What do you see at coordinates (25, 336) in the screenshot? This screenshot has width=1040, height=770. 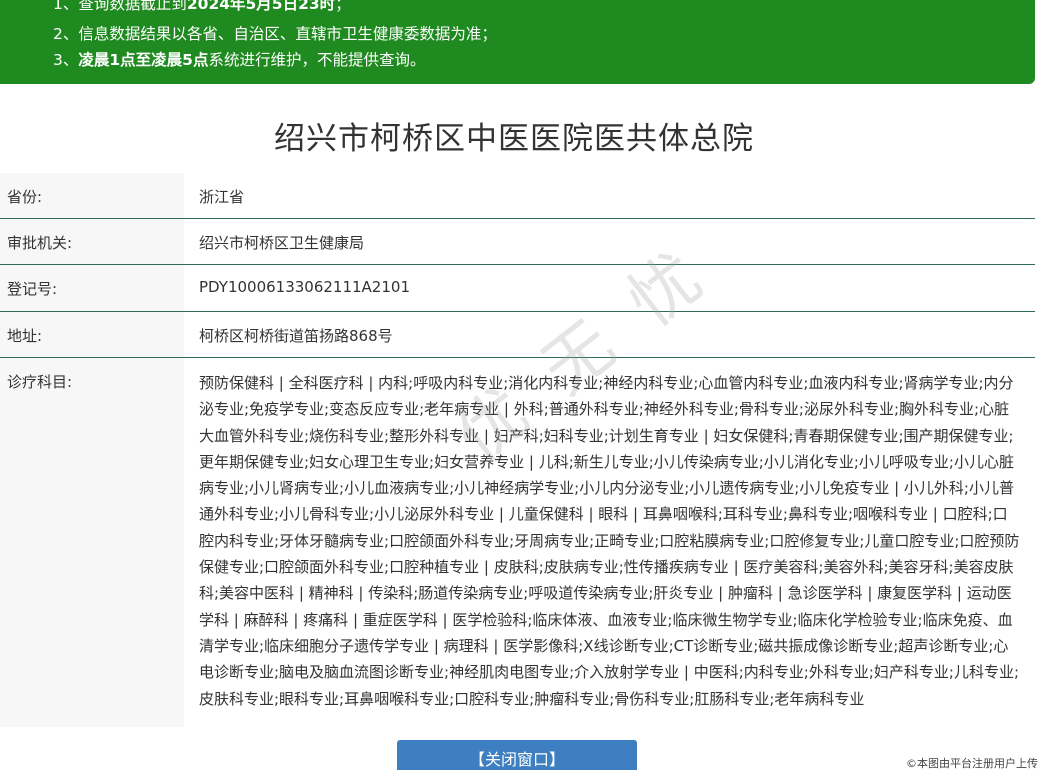 I see `address-label: 地址:` at bounding box center [25, 336].